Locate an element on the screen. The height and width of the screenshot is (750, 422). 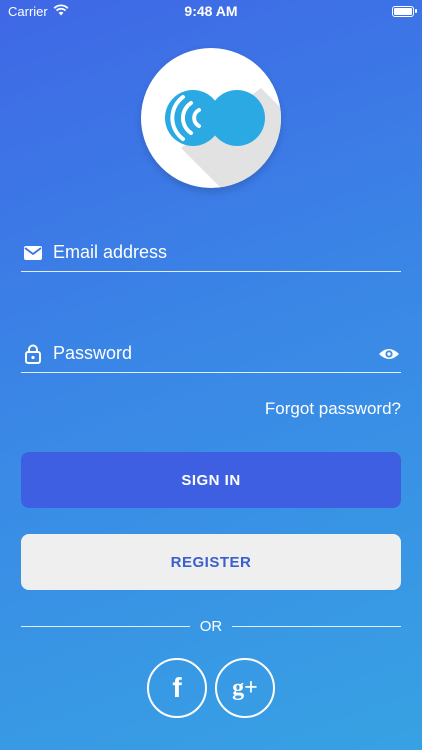
or-divider: OR is located at coordinates (211, 626).